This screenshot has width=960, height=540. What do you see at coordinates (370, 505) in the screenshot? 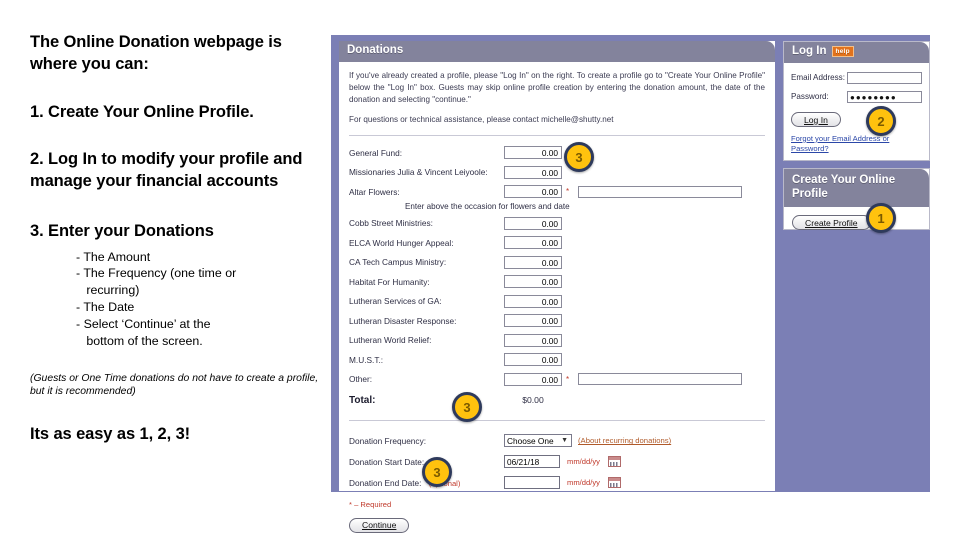
I see `required-note: * – Required` at bounding box center [370, 505].